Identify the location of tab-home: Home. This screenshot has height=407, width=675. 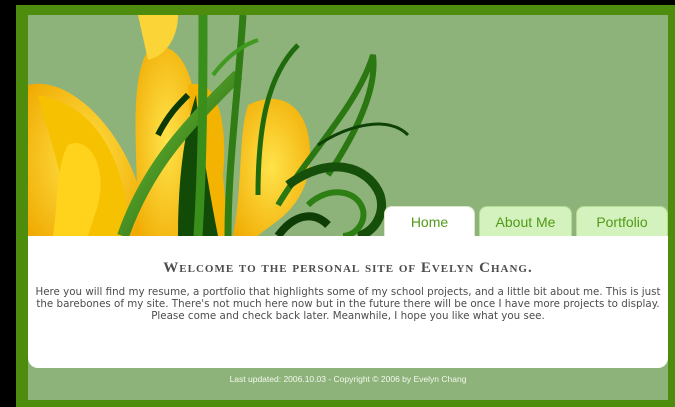
(429, 221).